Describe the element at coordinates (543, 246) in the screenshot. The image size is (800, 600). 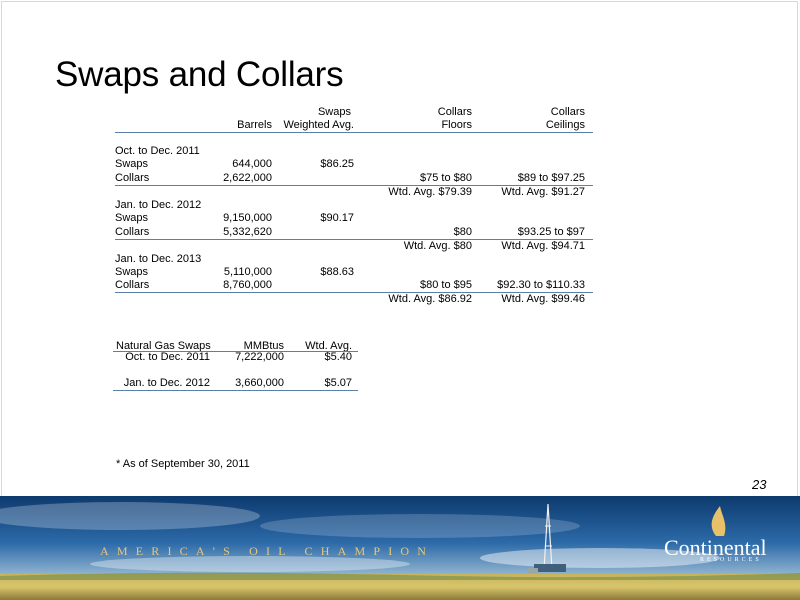
I see `wtd-avg-ceiling: Wtd. Avg. $94.71` at that location.